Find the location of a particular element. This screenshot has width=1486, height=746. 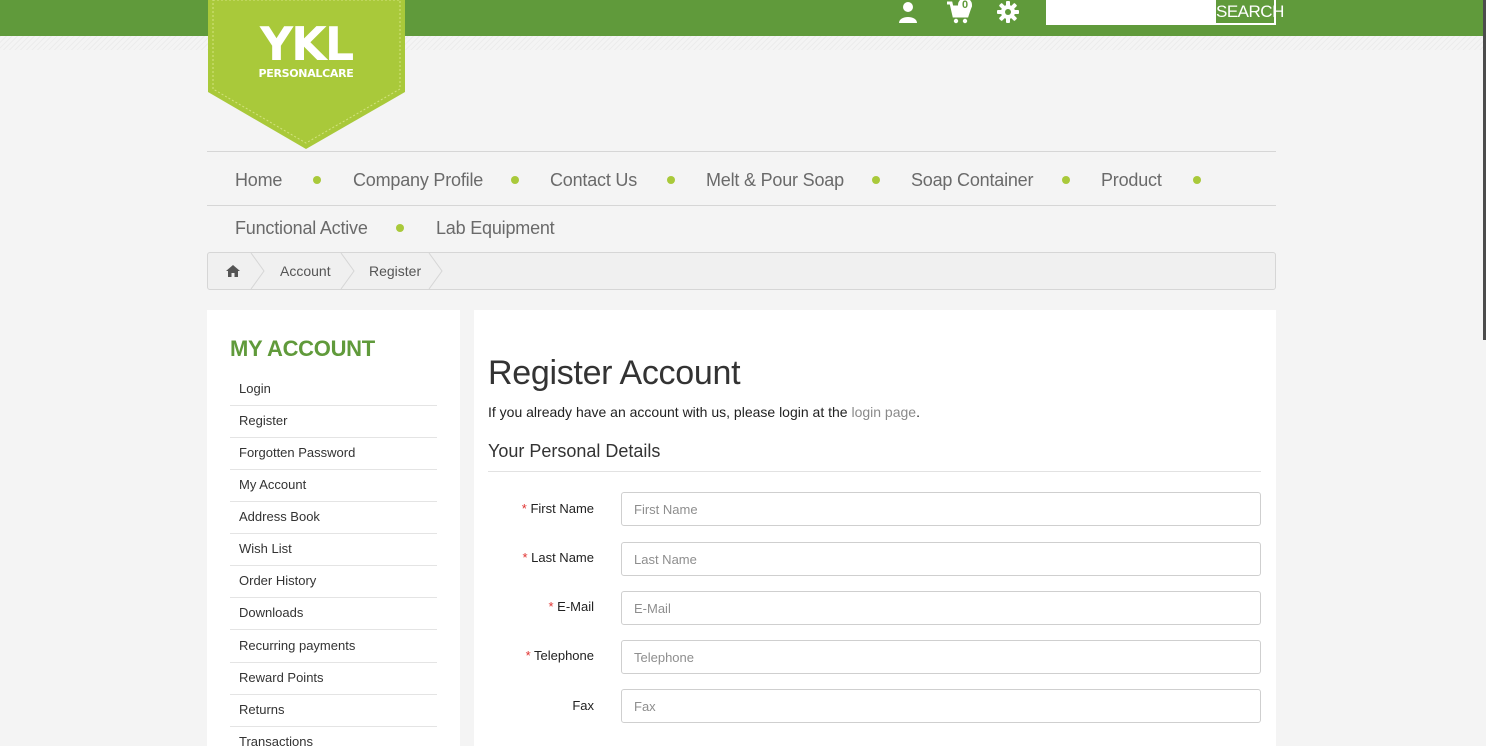

nav-item-lab-equipment: Lab Equipment is located at coordinates (495, 228).